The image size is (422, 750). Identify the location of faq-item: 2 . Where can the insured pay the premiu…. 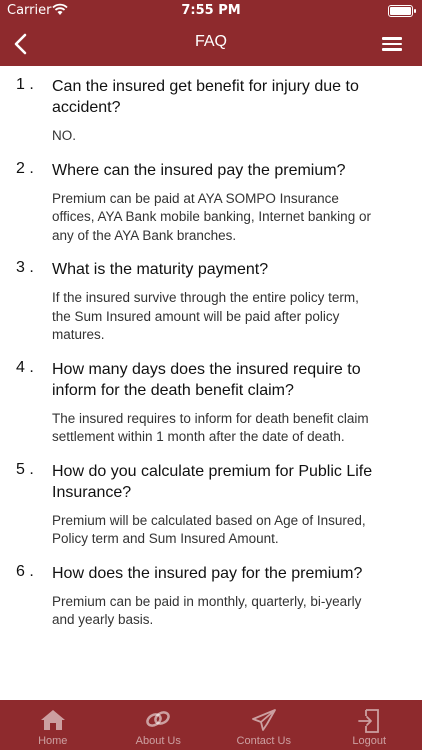
(211, 203).